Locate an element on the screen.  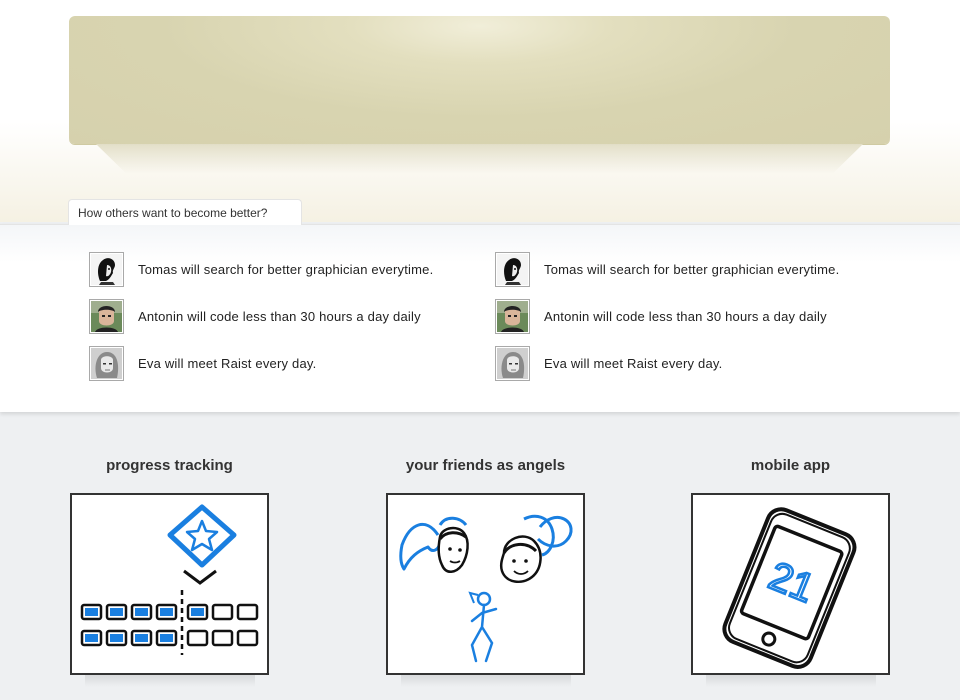
angel-friends-icon is located at coordinates (486, 588).